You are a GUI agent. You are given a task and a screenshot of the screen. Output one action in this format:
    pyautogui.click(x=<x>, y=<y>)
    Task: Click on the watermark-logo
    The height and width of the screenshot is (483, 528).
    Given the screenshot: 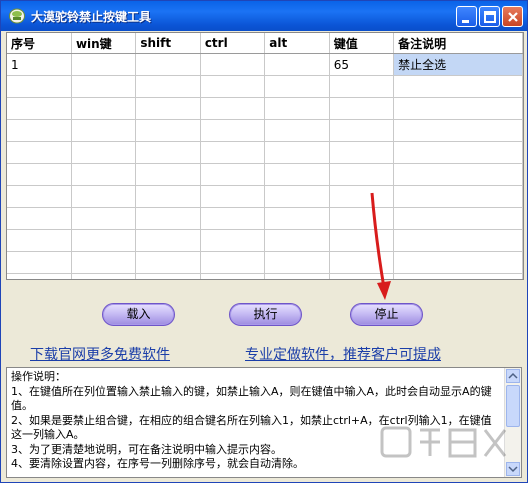 What is the action you would take?
    pyautogui.click(x=443, y=442)
    